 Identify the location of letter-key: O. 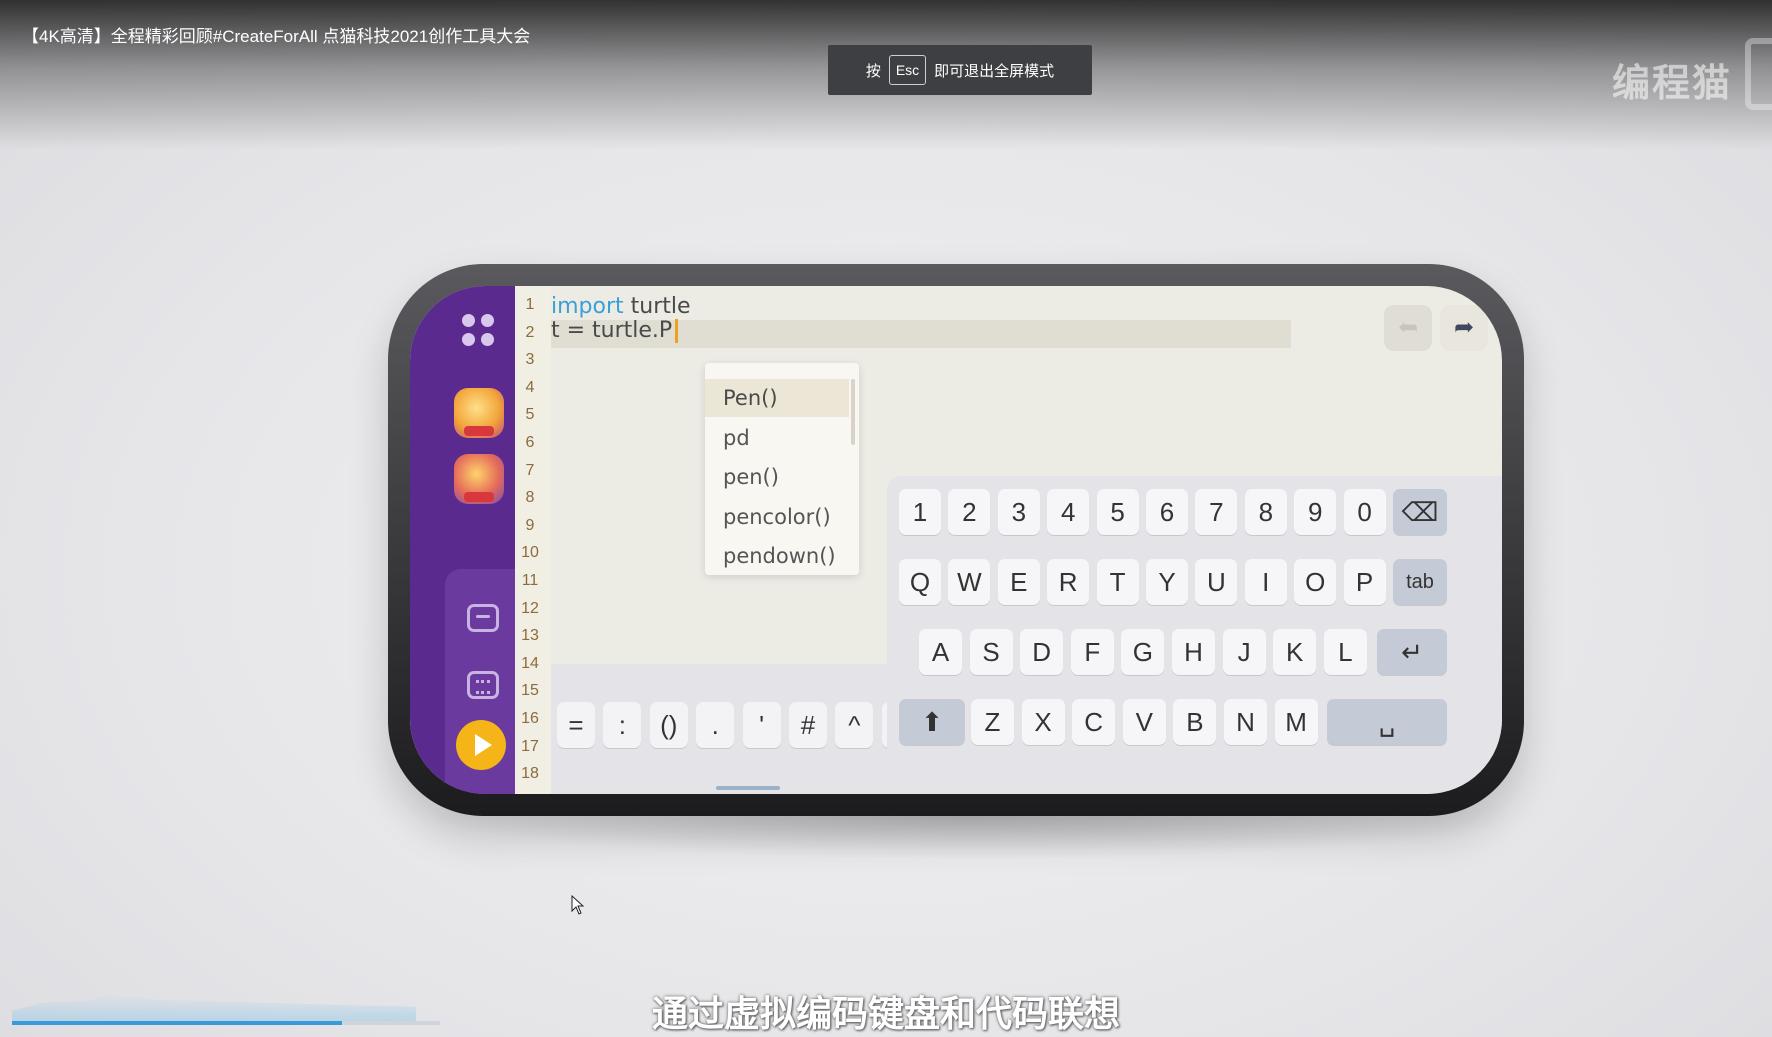
(1315, 582).